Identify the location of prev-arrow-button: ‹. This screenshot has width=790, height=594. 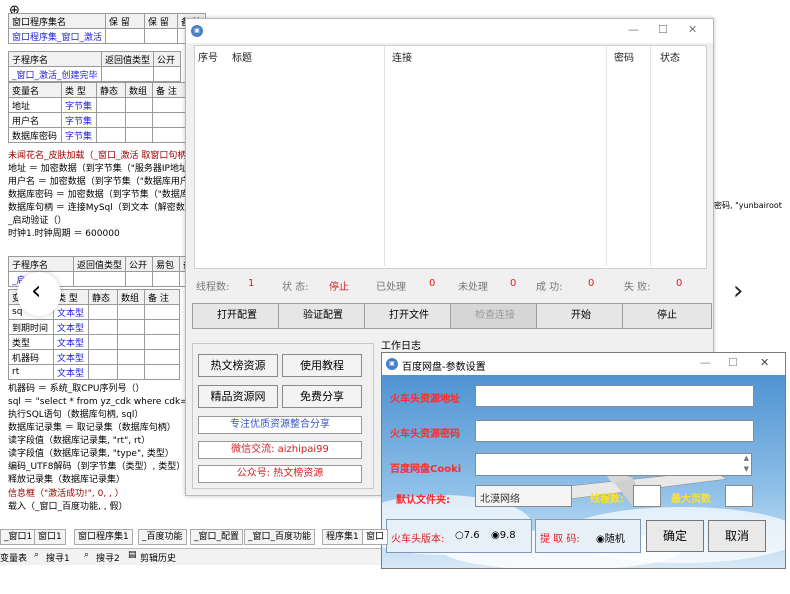
(39, 294).